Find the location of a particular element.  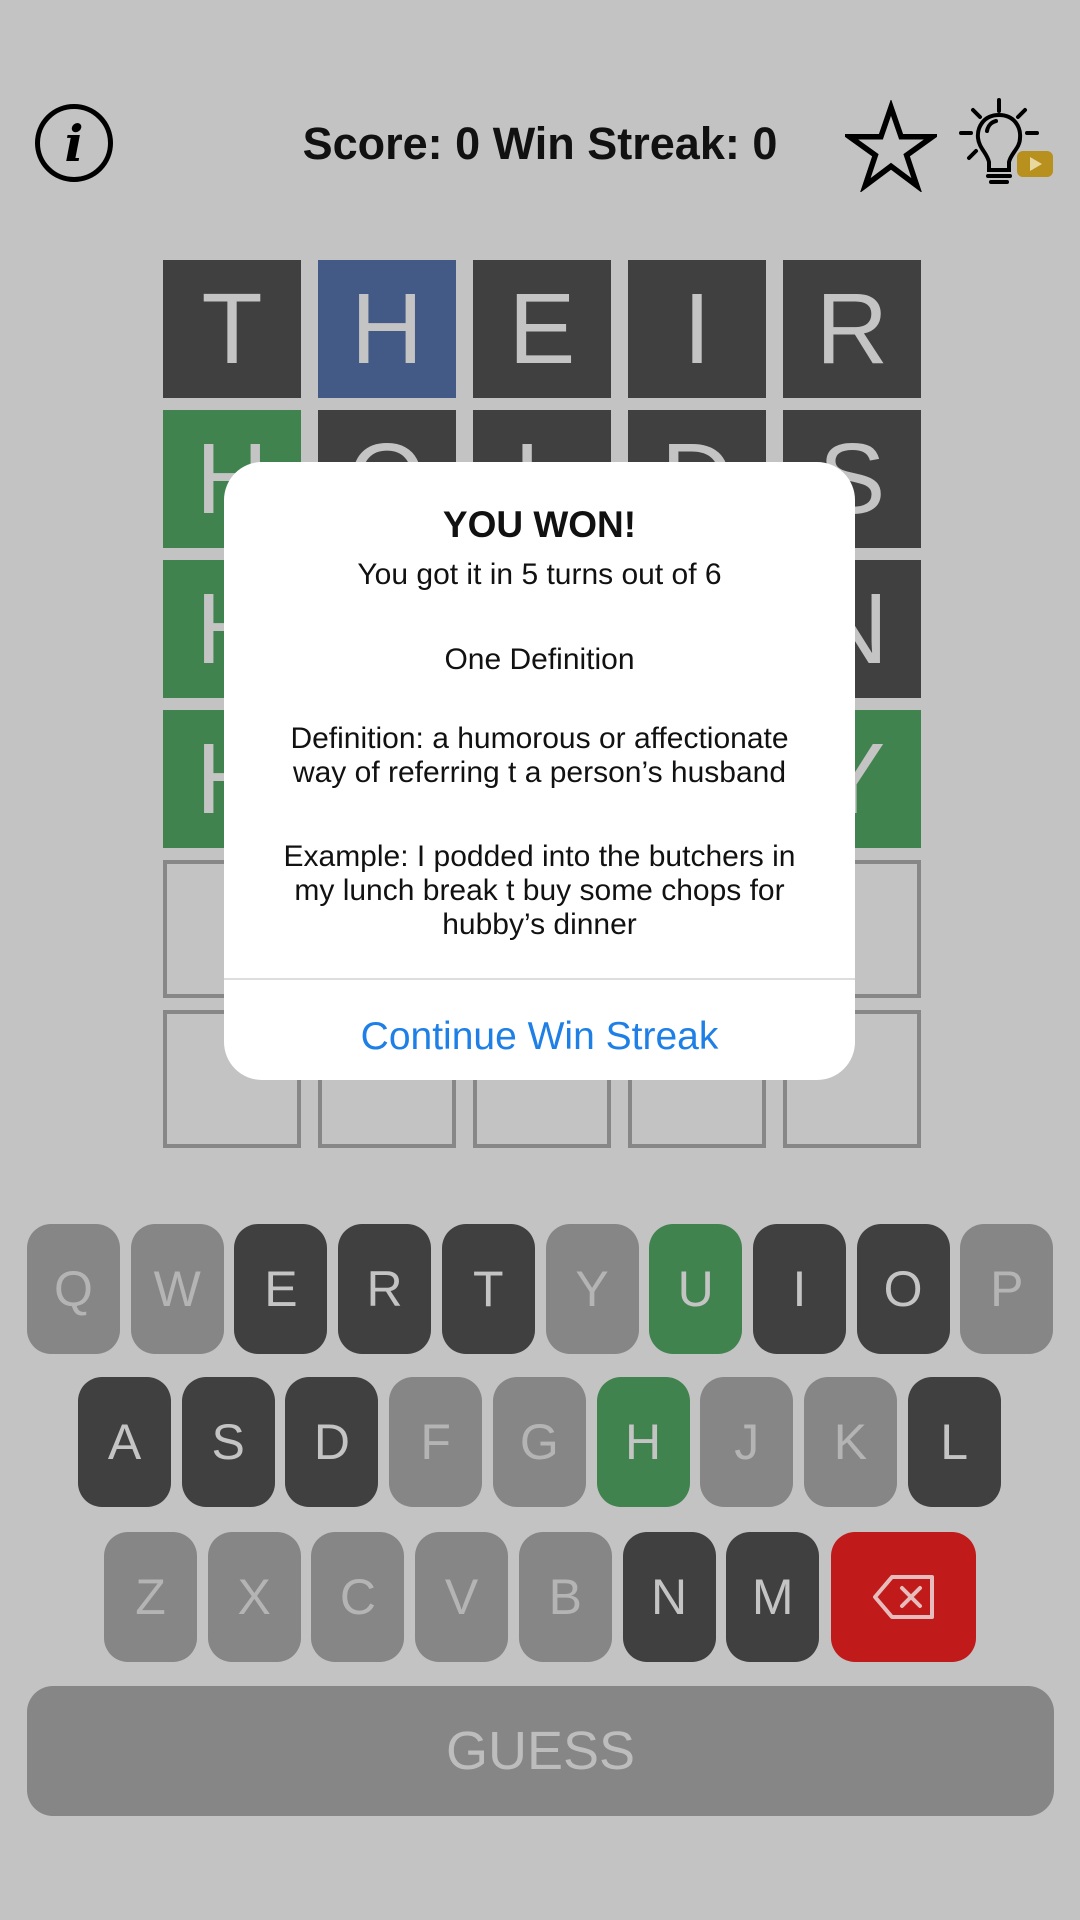

grid-tile: E is located at coordinates (542, 329).